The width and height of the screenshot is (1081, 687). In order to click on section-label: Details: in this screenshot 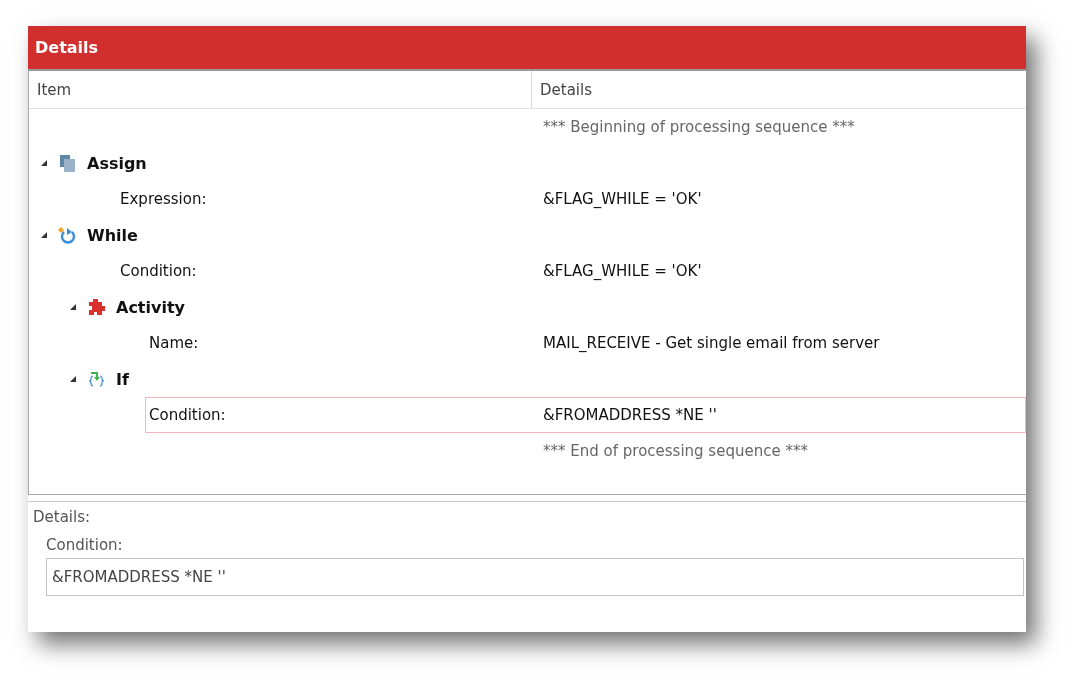, I will do `click(62, 518)`.